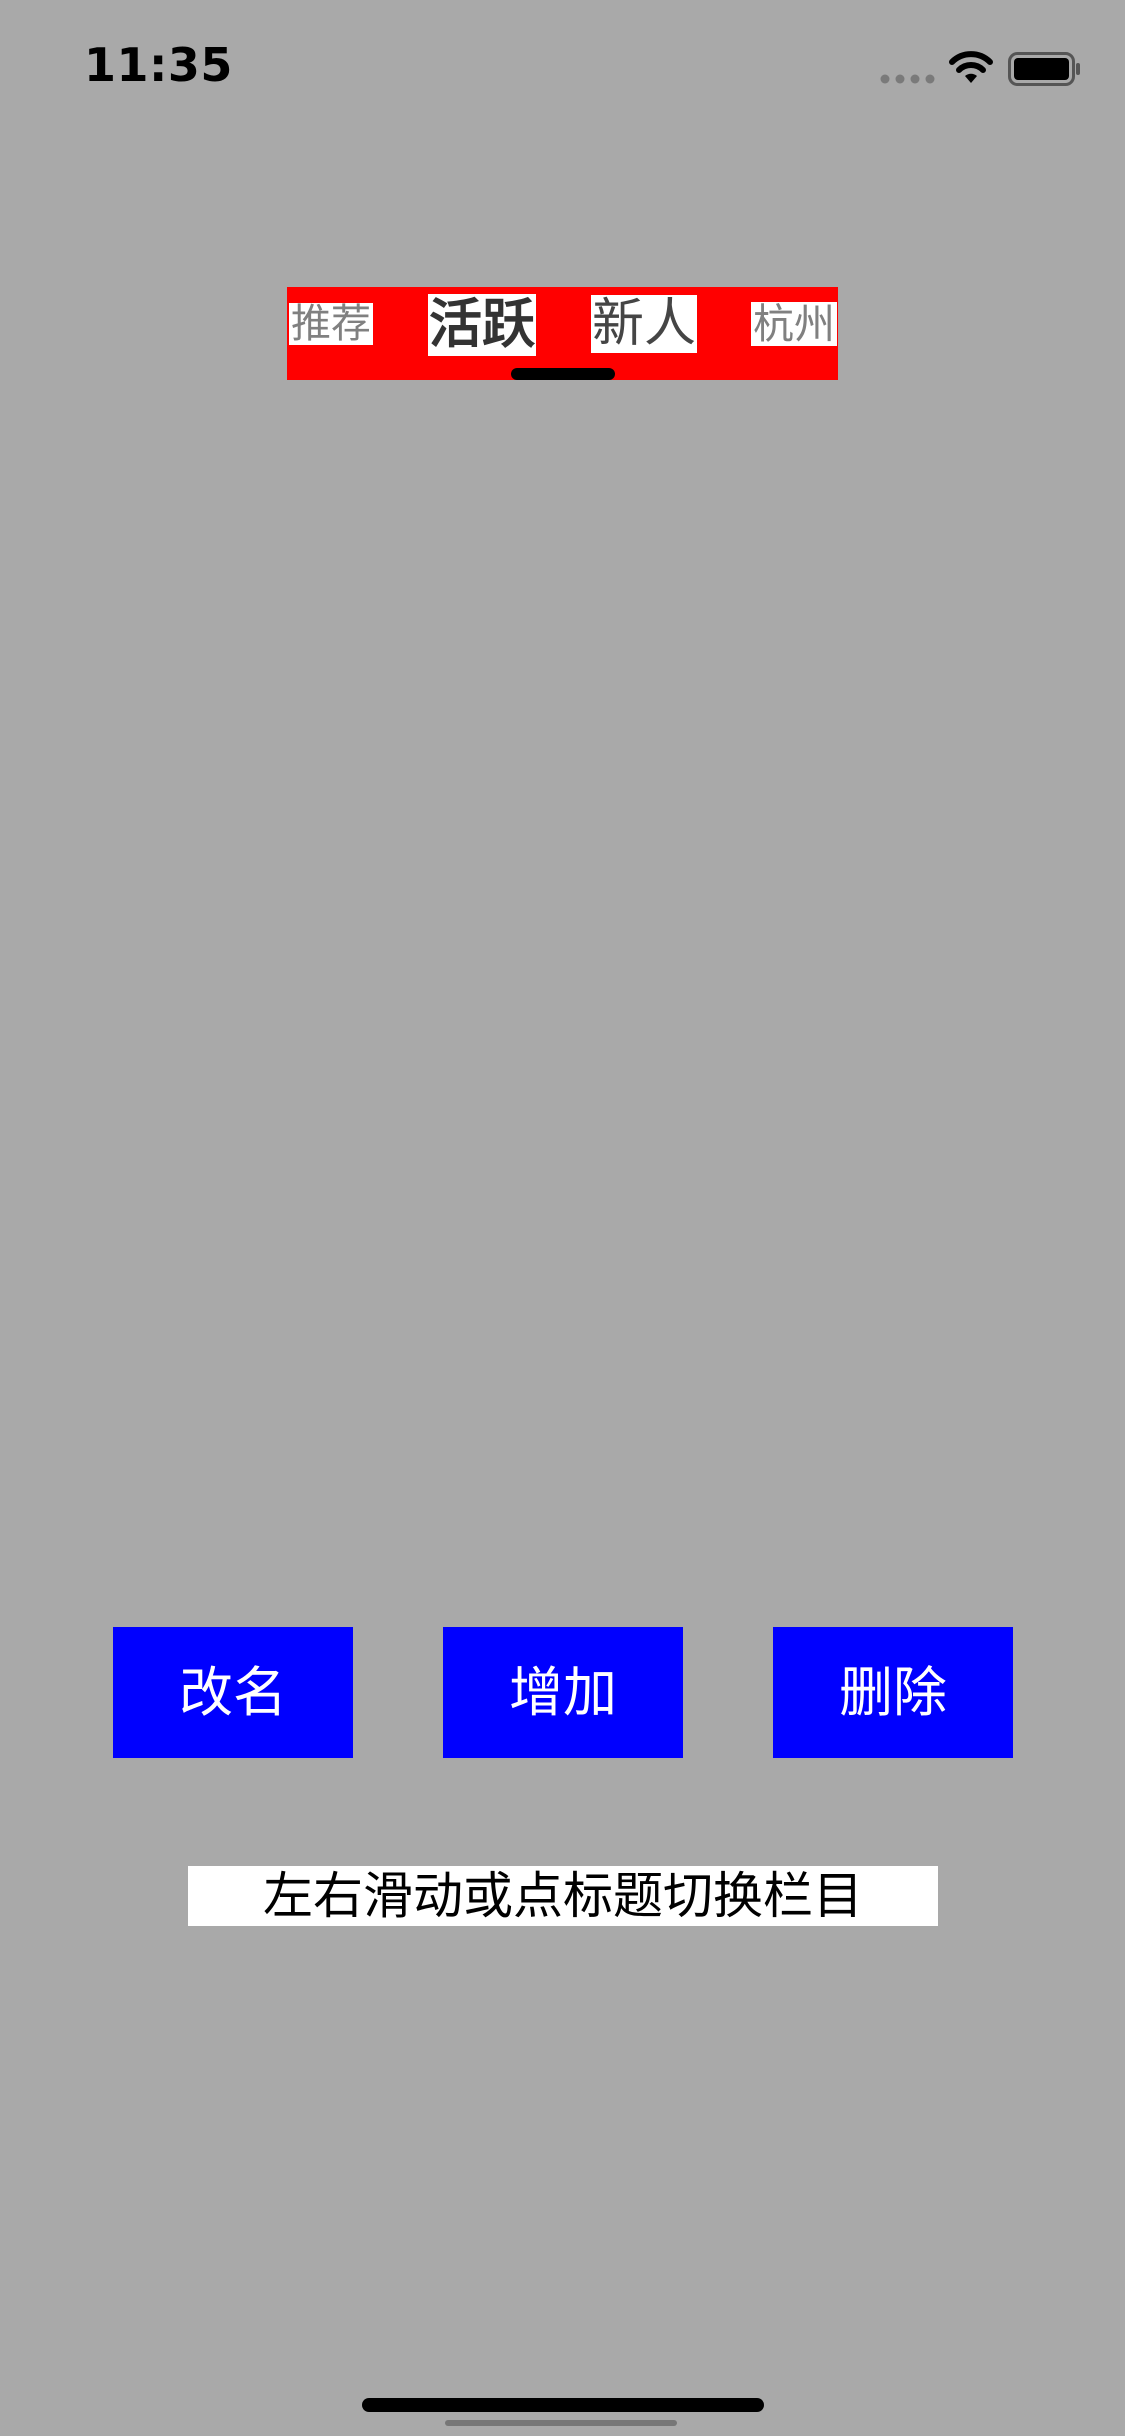 This screenshot has height=2436, width=1125. Describe the element at coordinates (971, 67) in the screenshot. I see `wifi-icon` at that location.